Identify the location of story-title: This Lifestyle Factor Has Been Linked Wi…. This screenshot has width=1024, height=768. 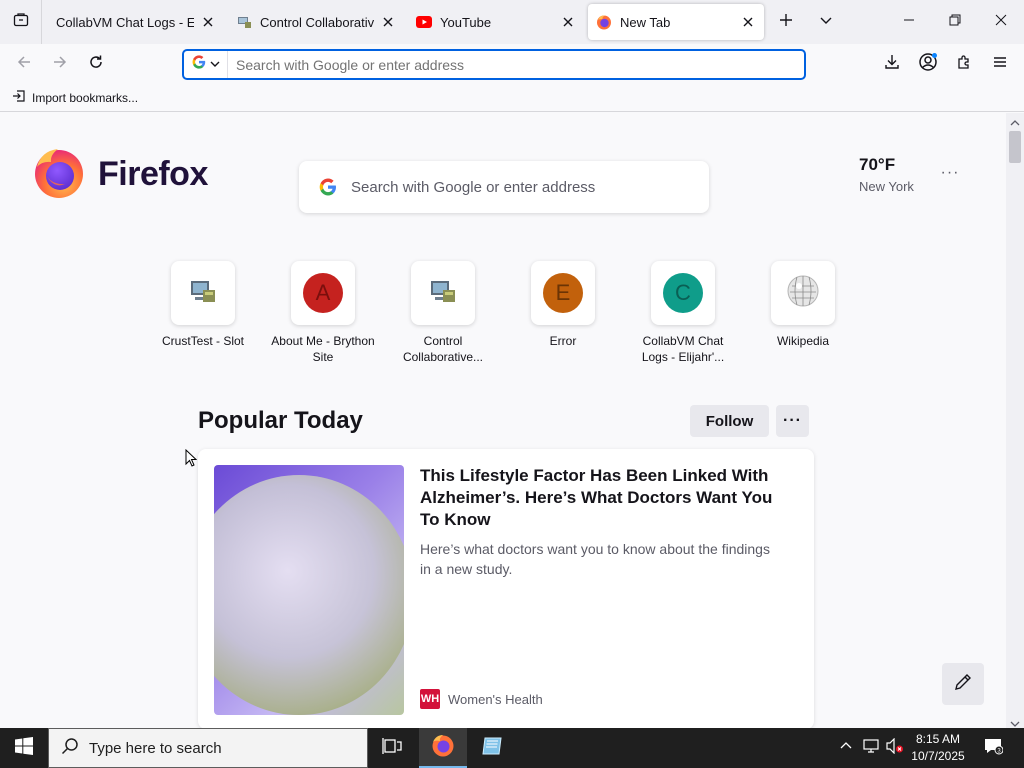
(596, 497).